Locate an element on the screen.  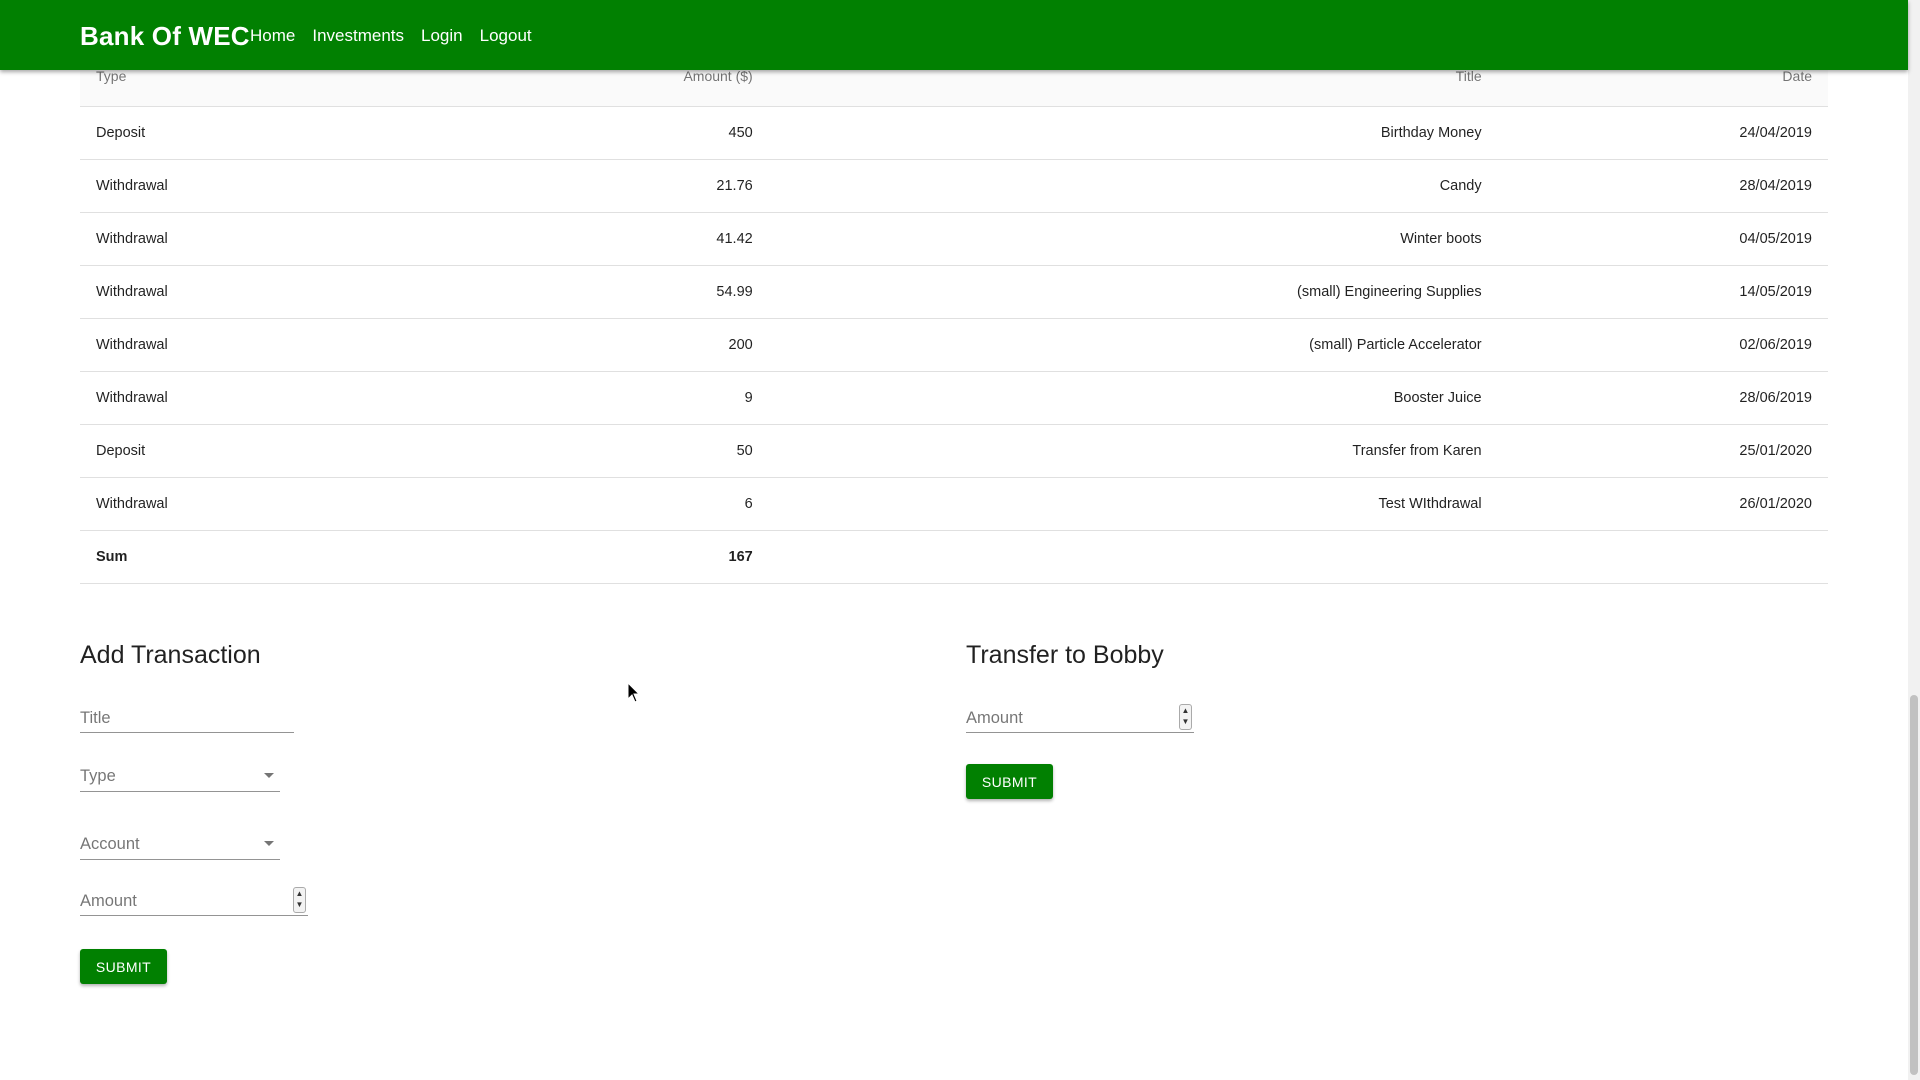
table-row: Withdrawal 41.42 Winter boots 04/05/2019 is located at coordinates (954, 239).